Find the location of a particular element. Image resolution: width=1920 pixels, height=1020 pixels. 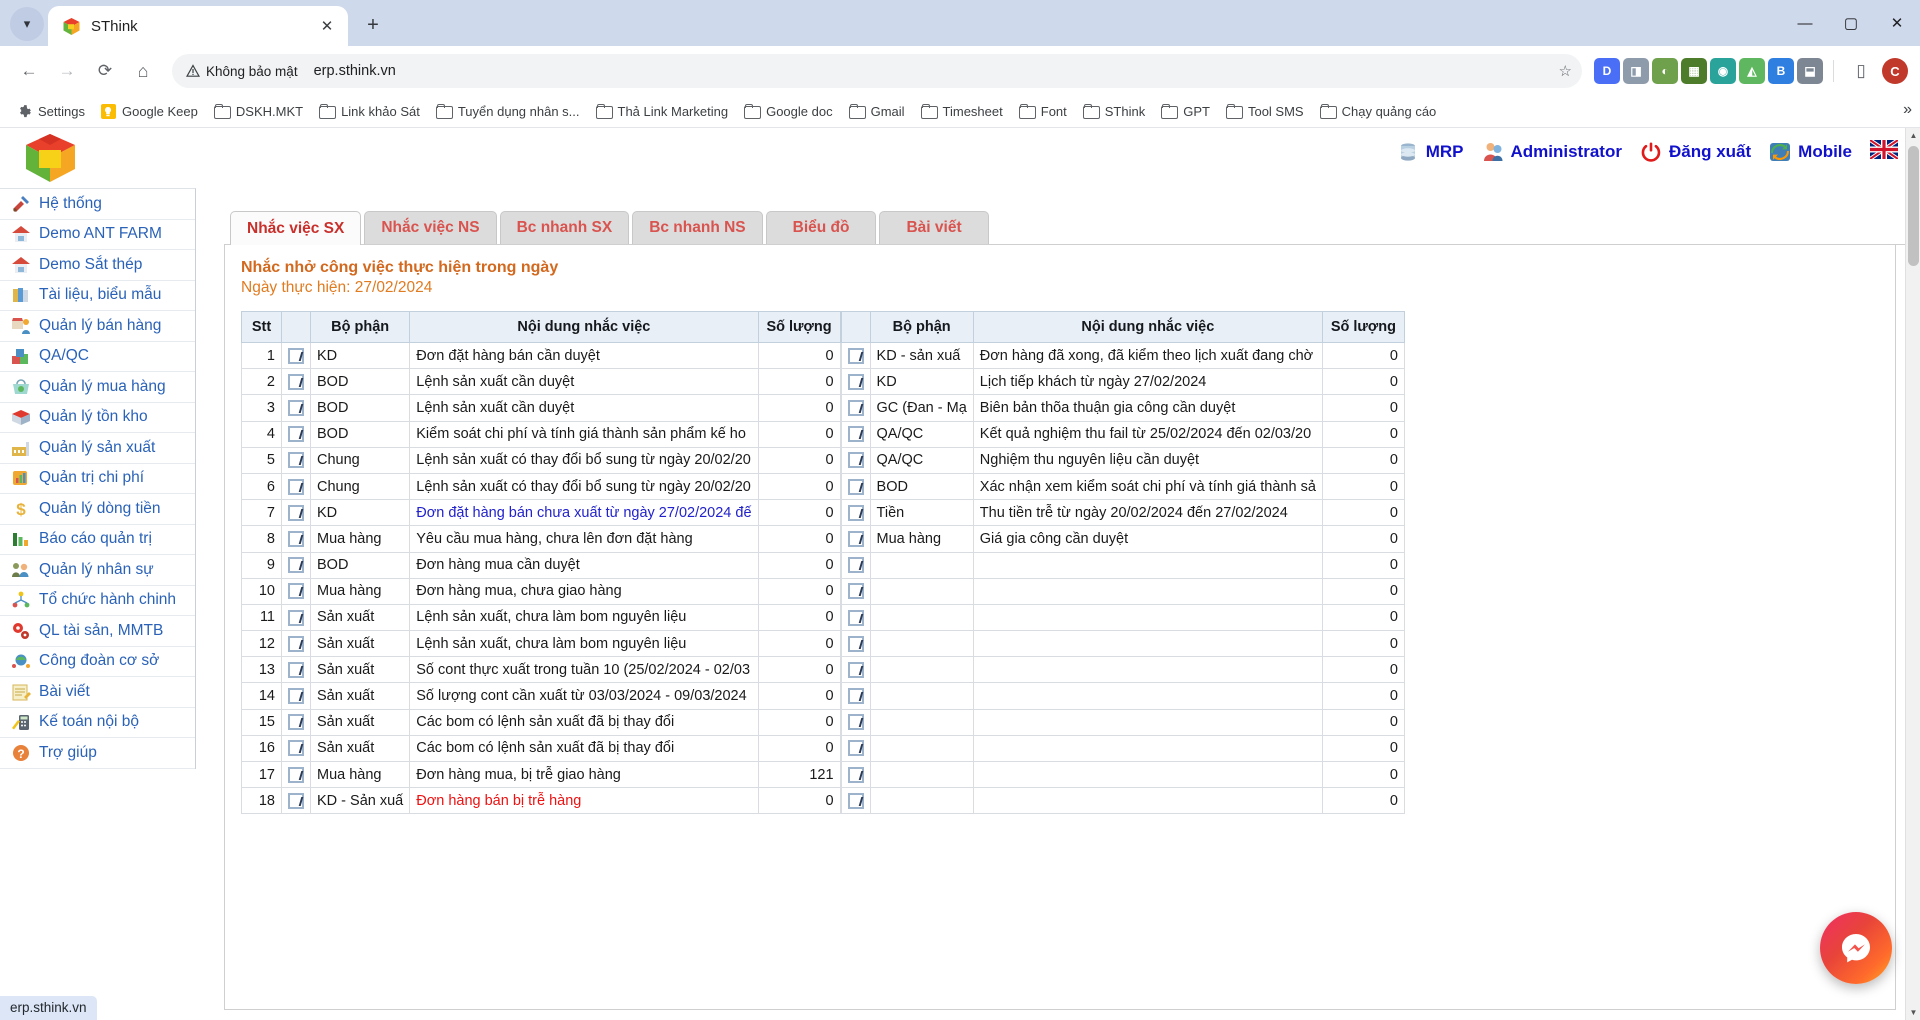

bookmark-tha-link-marketing: Thả Link Marketing is located at coordinates (662, 111).